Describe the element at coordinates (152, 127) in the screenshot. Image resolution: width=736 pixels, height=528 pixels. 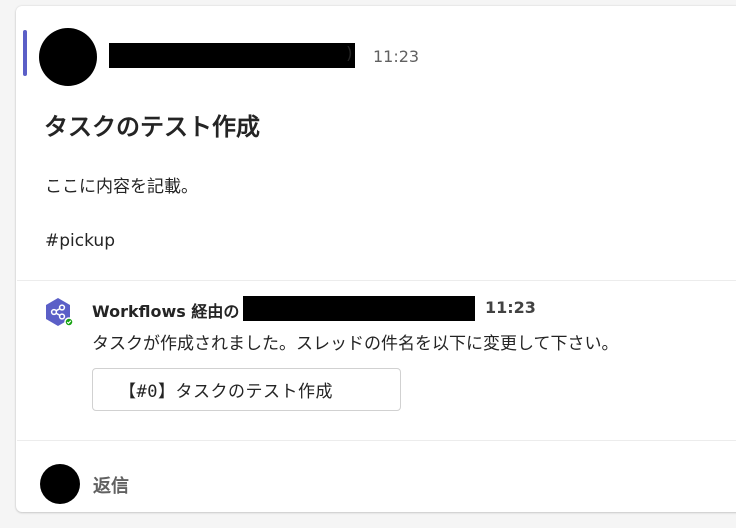
I see `post-subject: タスクのテスト作成` at that location.